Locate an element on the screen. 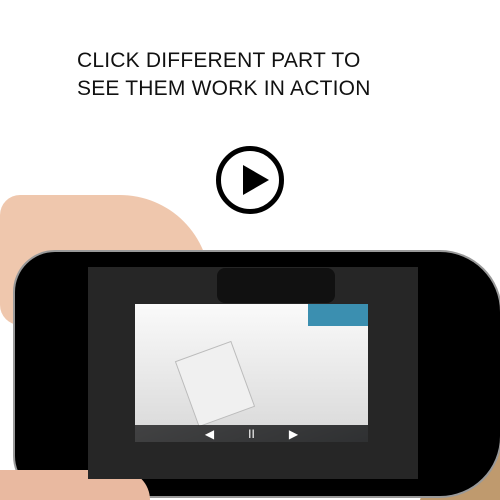 Image resolution: width=500 pixels, height=500 pixels. background-device is located at coordinates (276, 285).